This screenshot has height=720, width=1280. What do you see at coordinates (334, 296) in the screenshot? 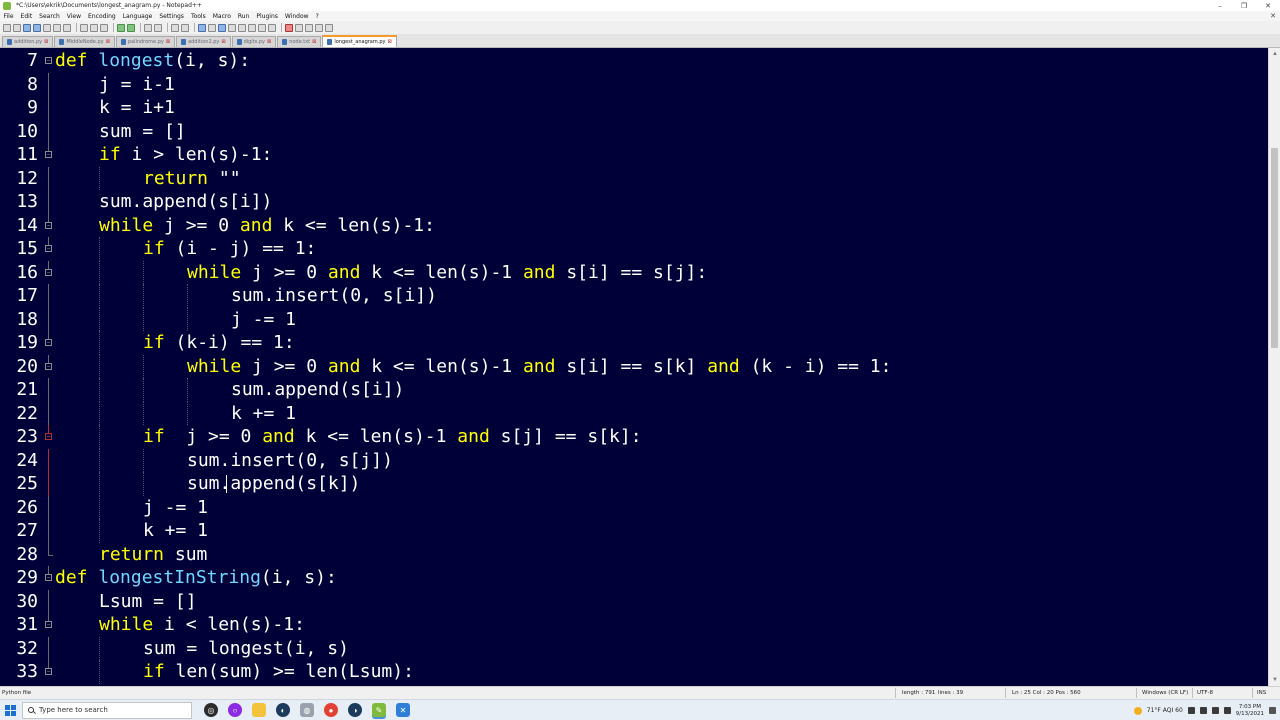
I see `code-line: sum.insert(0, s[i])` at bounding box center [334, 296].